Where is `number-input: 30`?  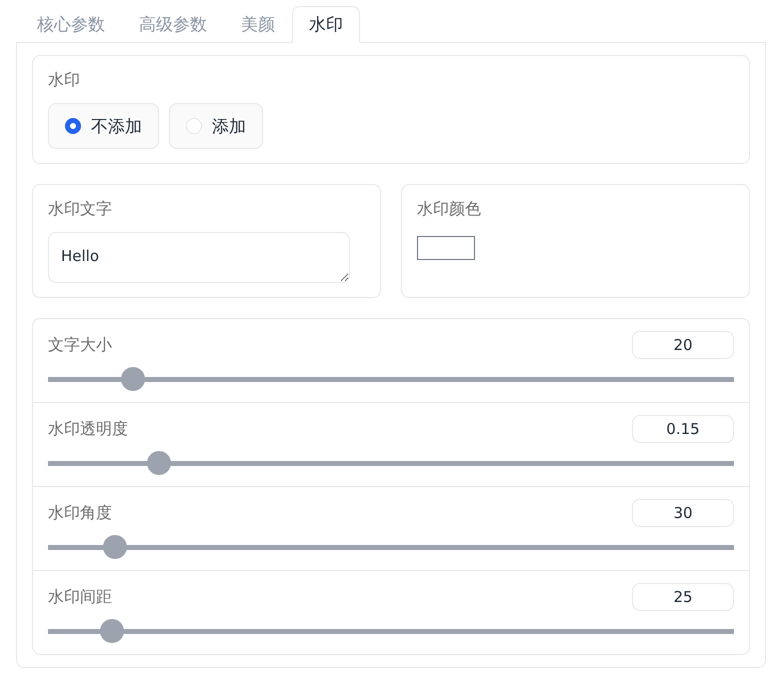
number-input: 30 is located at coordinates (683, 513).